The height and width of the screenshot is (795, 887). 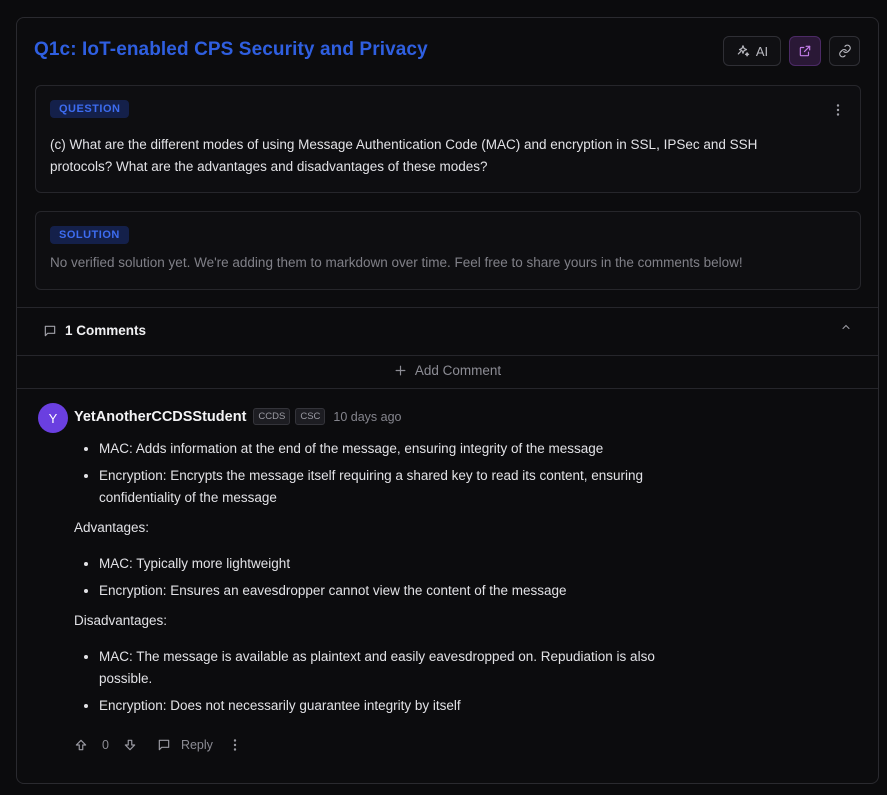 What do you see at coordinates (196, 745) in the screenshot?
I see `reply-label: Reply` at bounding box center [196, 745].